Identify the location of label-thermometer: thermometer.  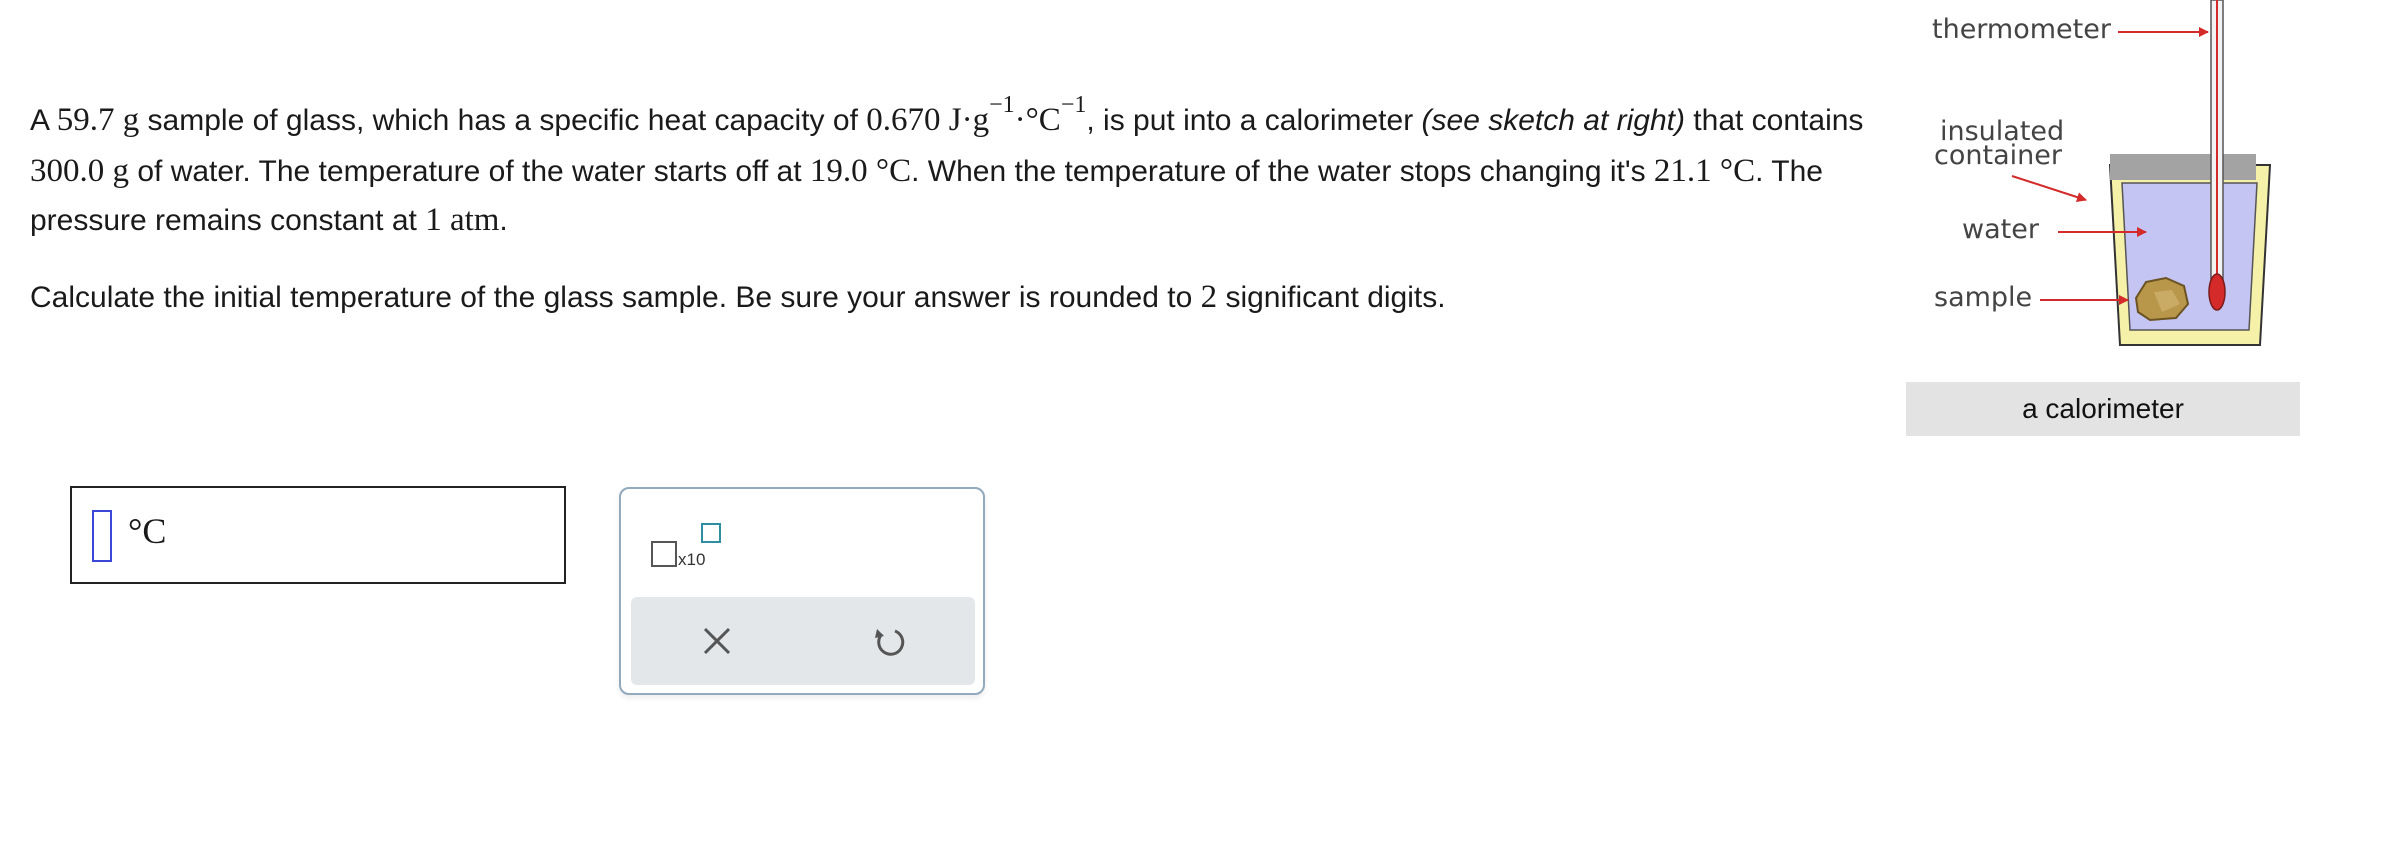
(2021, 29).